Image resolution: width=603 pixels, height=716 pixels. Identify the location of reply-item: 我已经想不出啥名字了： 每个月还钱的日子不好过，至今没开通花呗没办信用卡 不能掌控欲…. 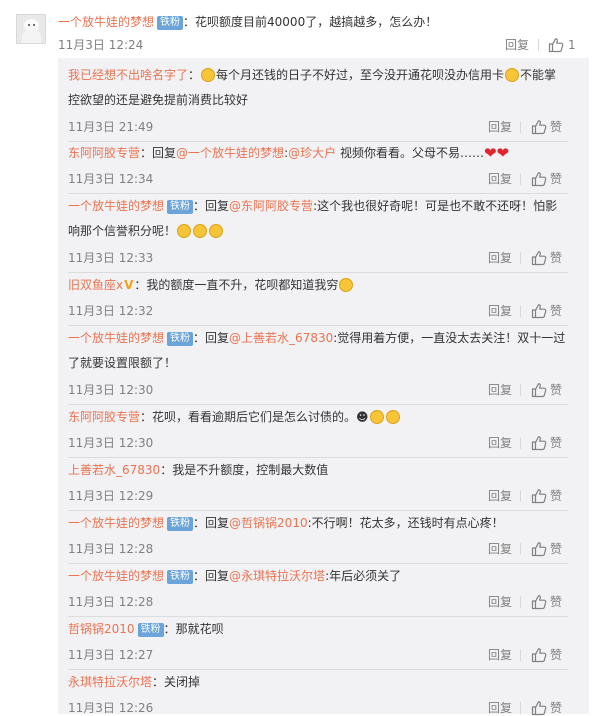
(323, 102).